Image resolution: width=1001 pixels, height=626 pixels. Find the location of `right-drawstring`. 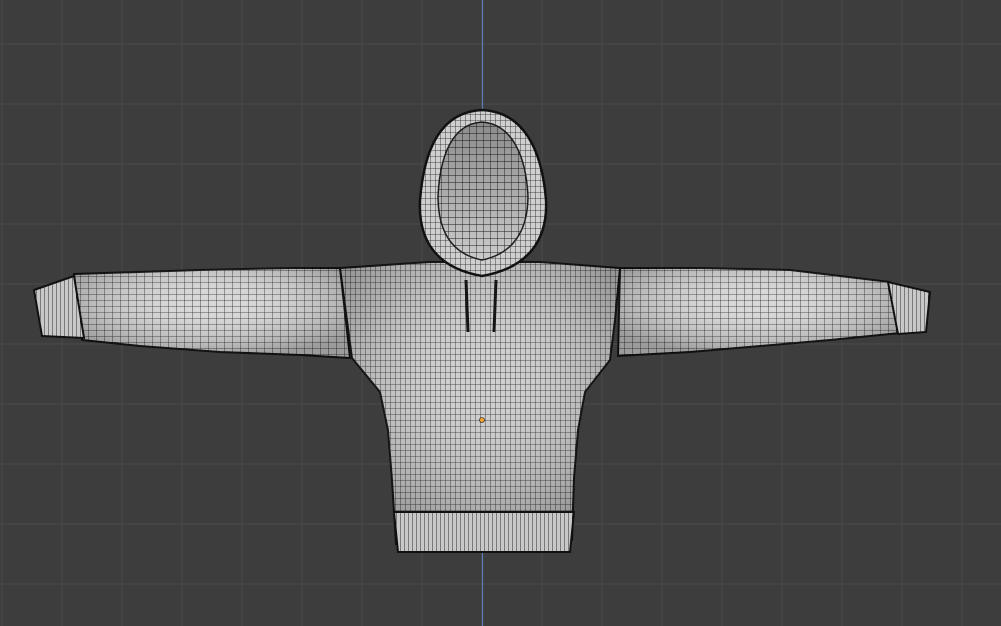

right-drawstring is located at coordinates (495, 306).